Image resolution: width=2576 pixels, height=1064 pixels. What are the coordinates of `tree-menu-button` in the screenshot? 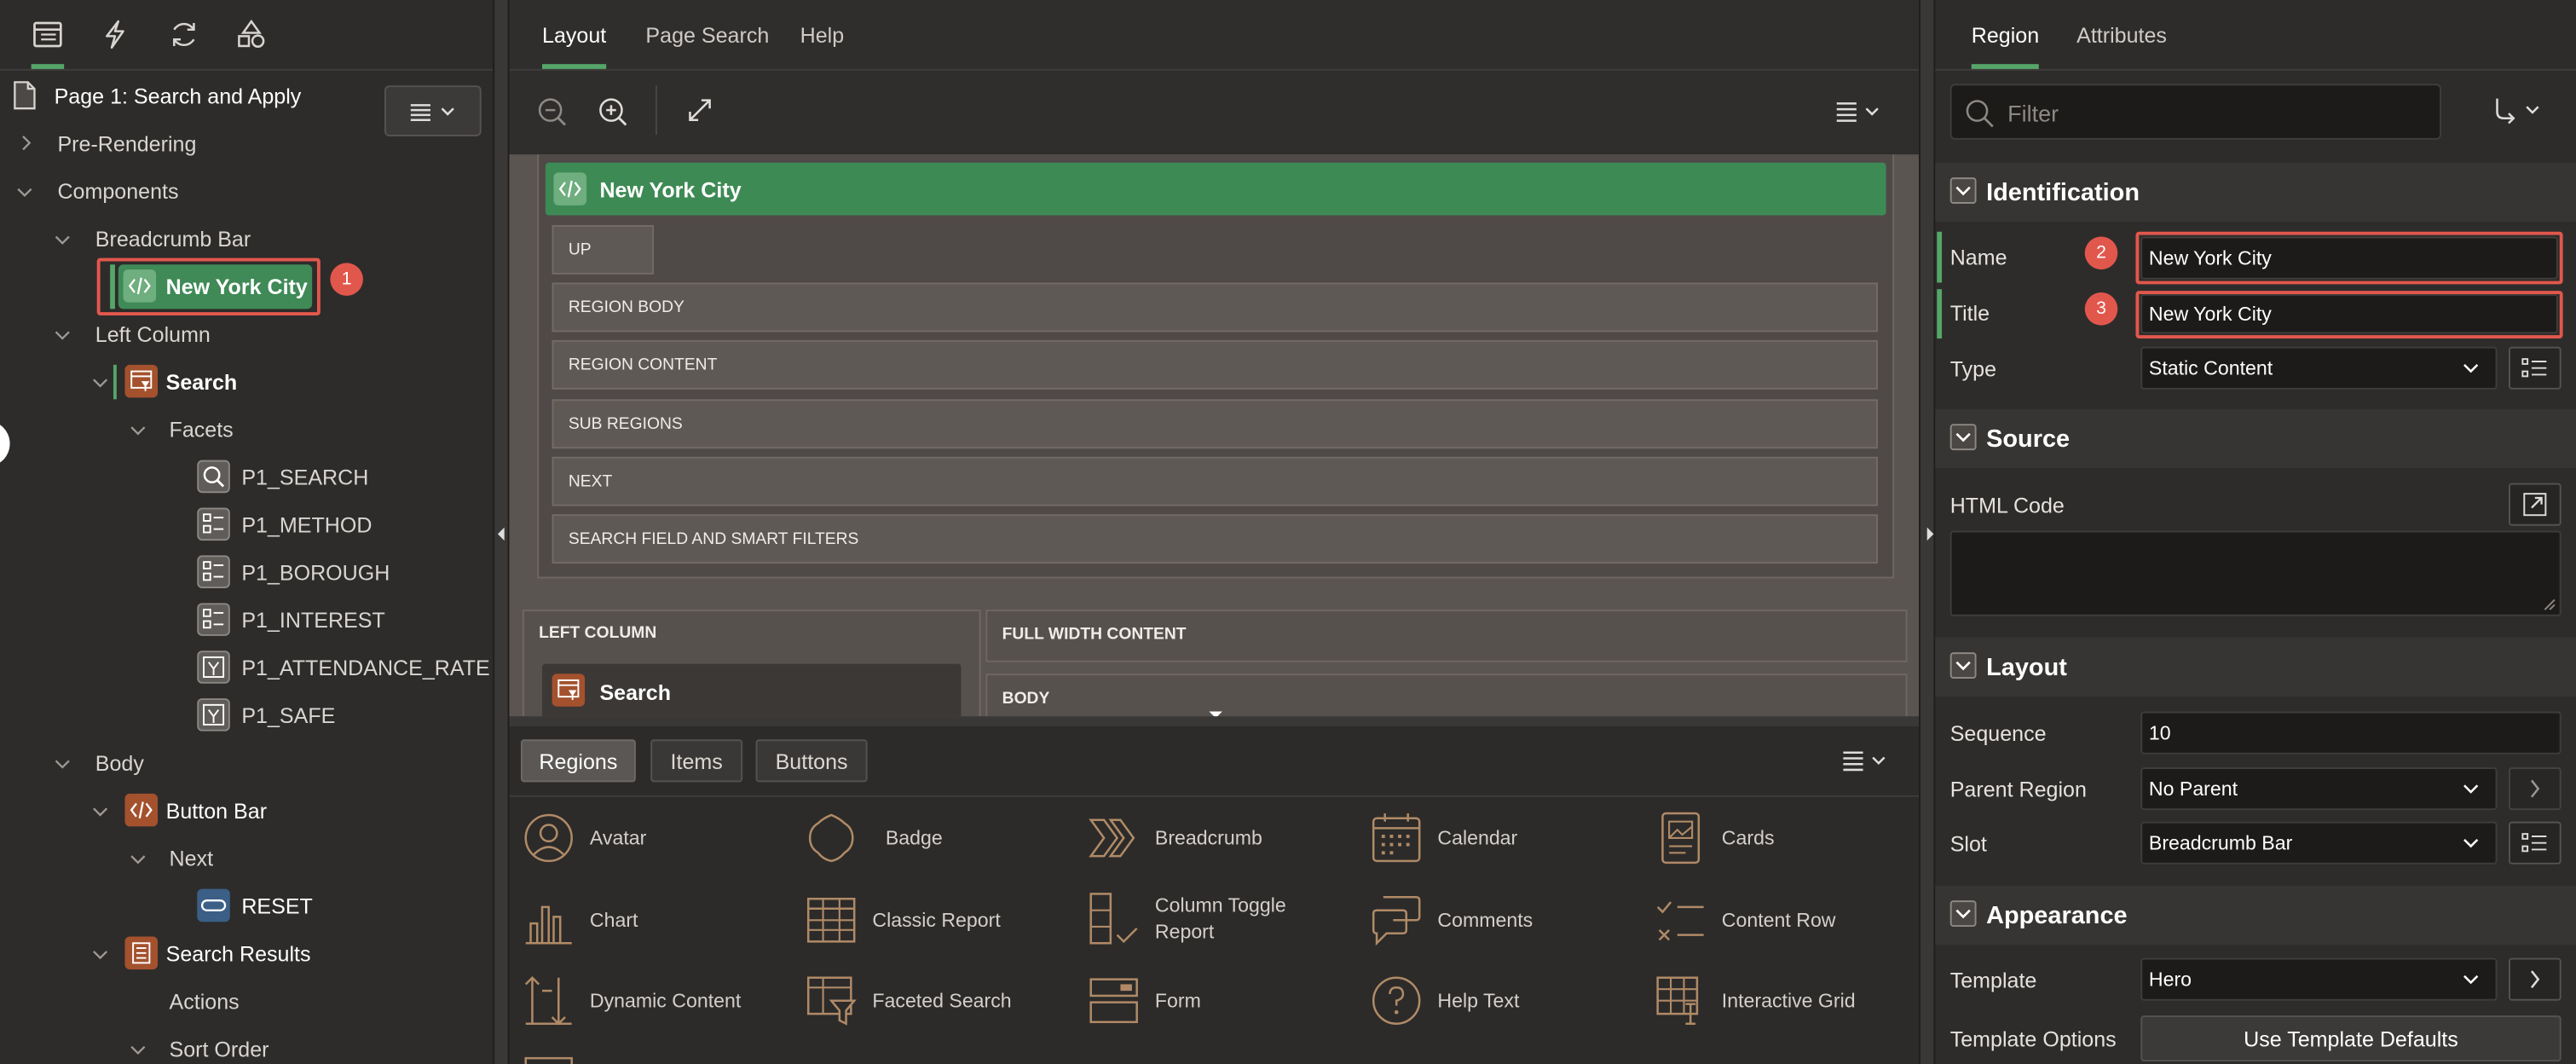 It's located at (433, 110).